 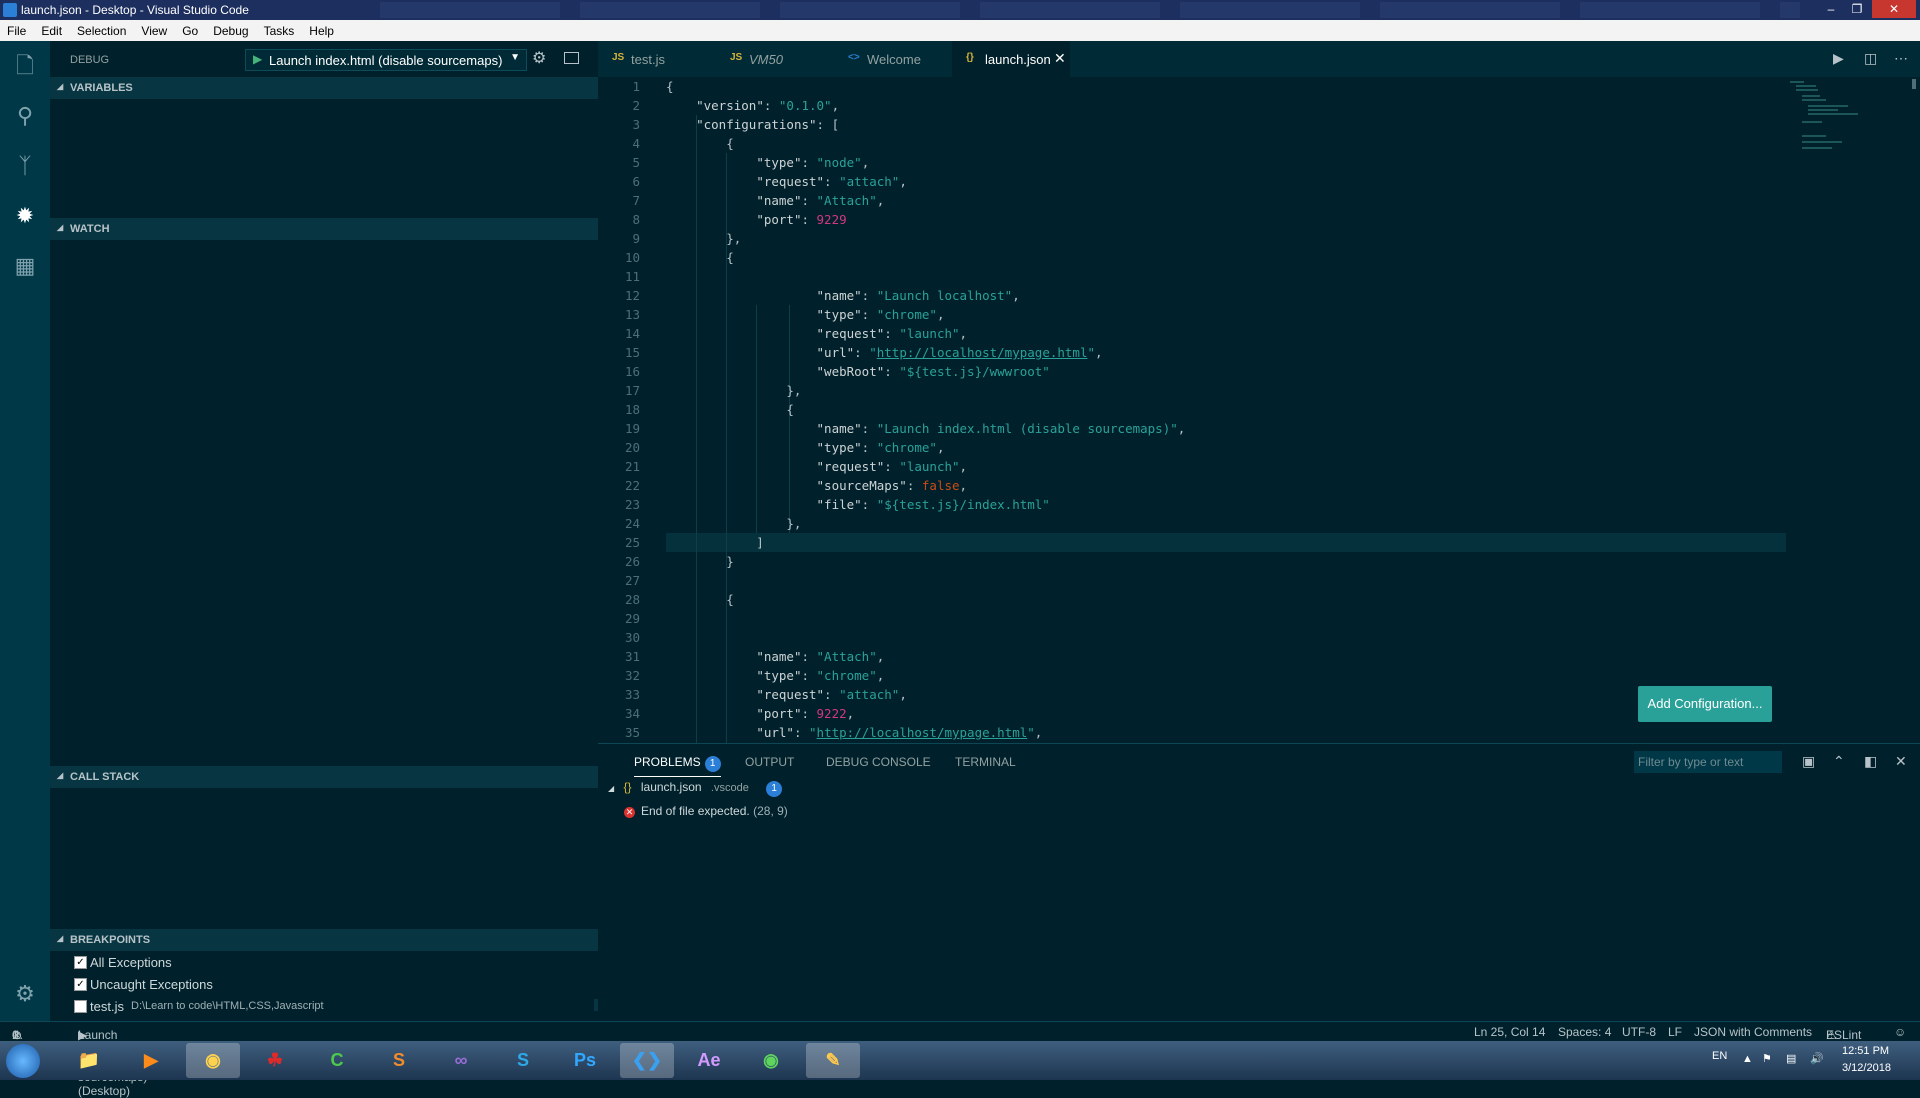 What do you see at coordinates (632, 257) in the screenshot?
I see `line-number: 10` at bounding box center [632, 257].